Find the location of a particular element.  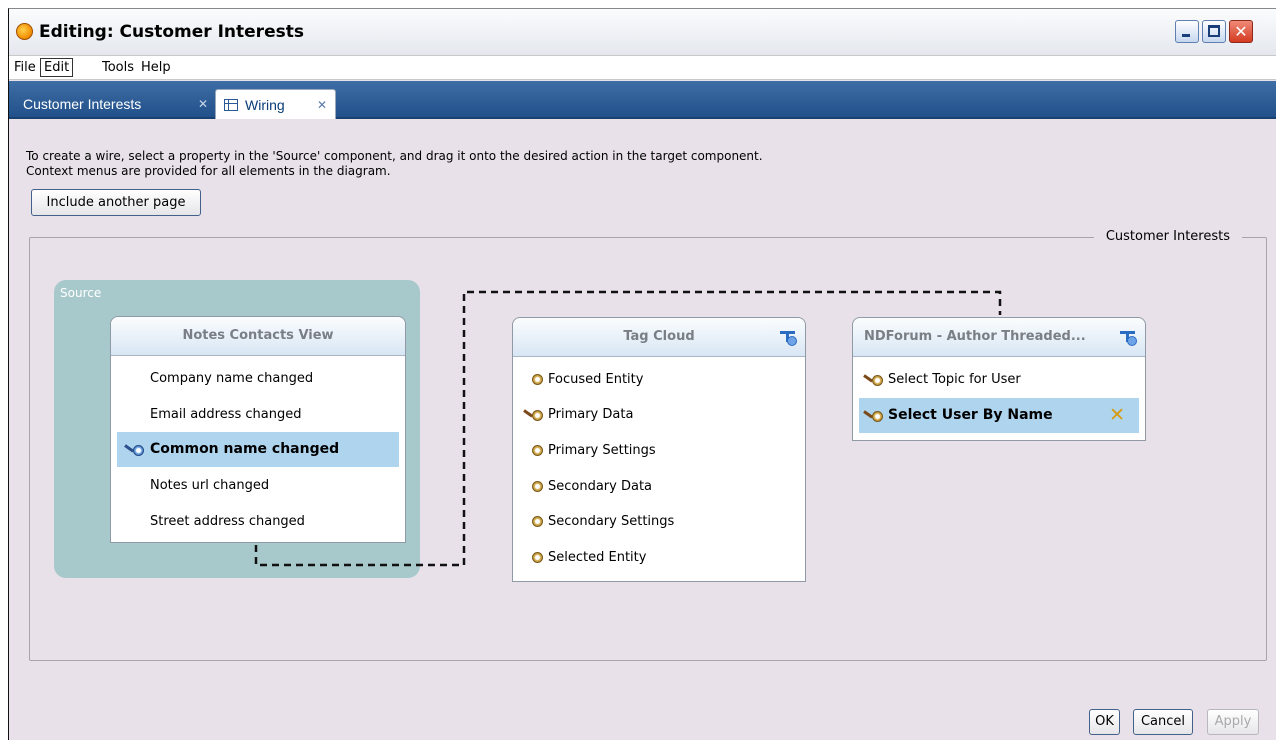

source-label: Source is located at coordinates (81, 293).